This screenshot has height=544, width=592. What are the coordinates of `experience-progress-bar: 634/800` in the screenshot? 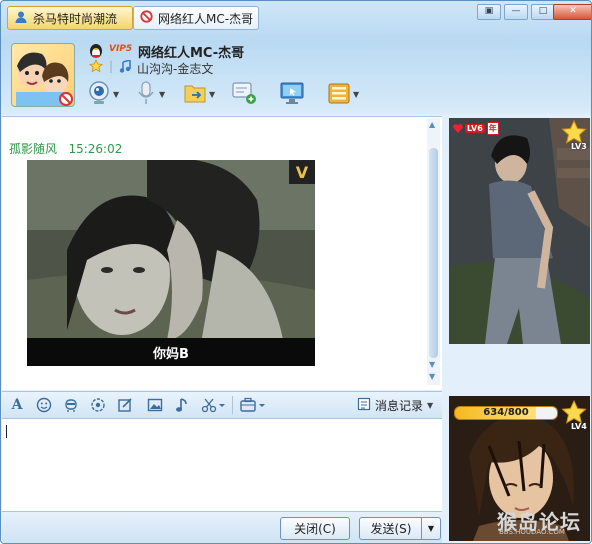 It's located at (506, 413).